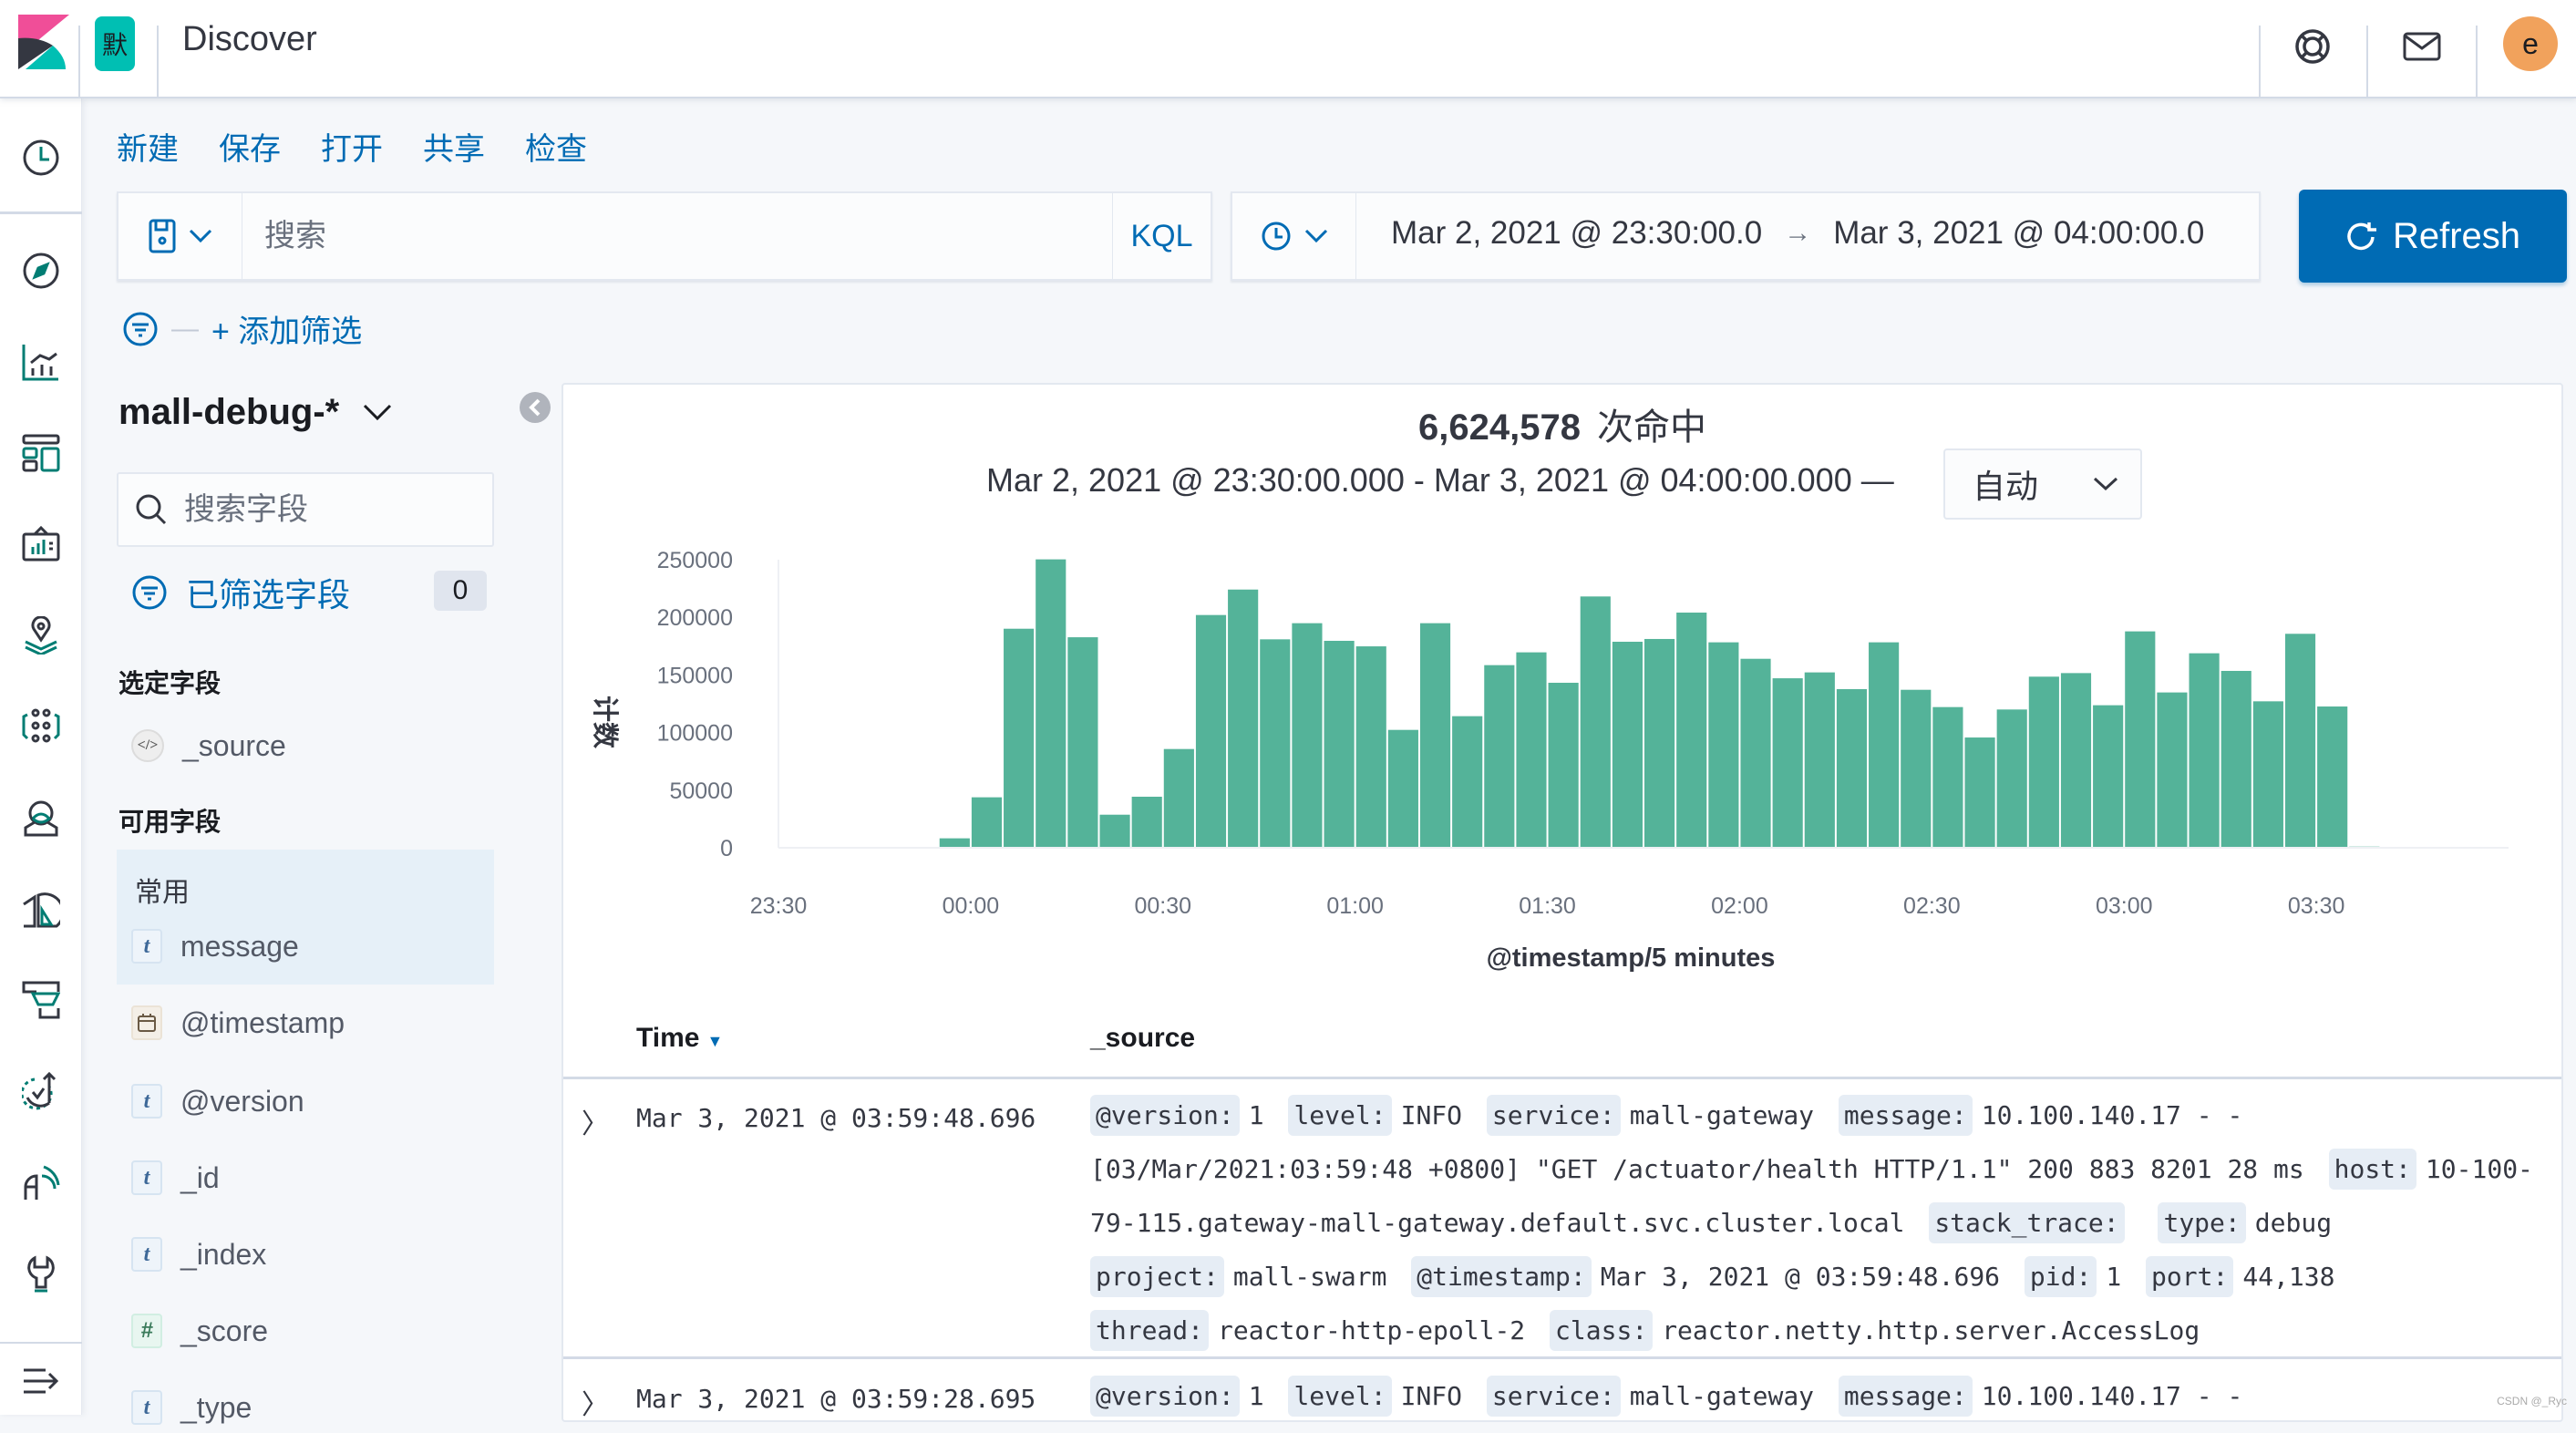 The height and width of the screenshot is (1433, 2576). I want to click on filtered-fields-toggle: 已筛选字段 0, so click(309, 592).